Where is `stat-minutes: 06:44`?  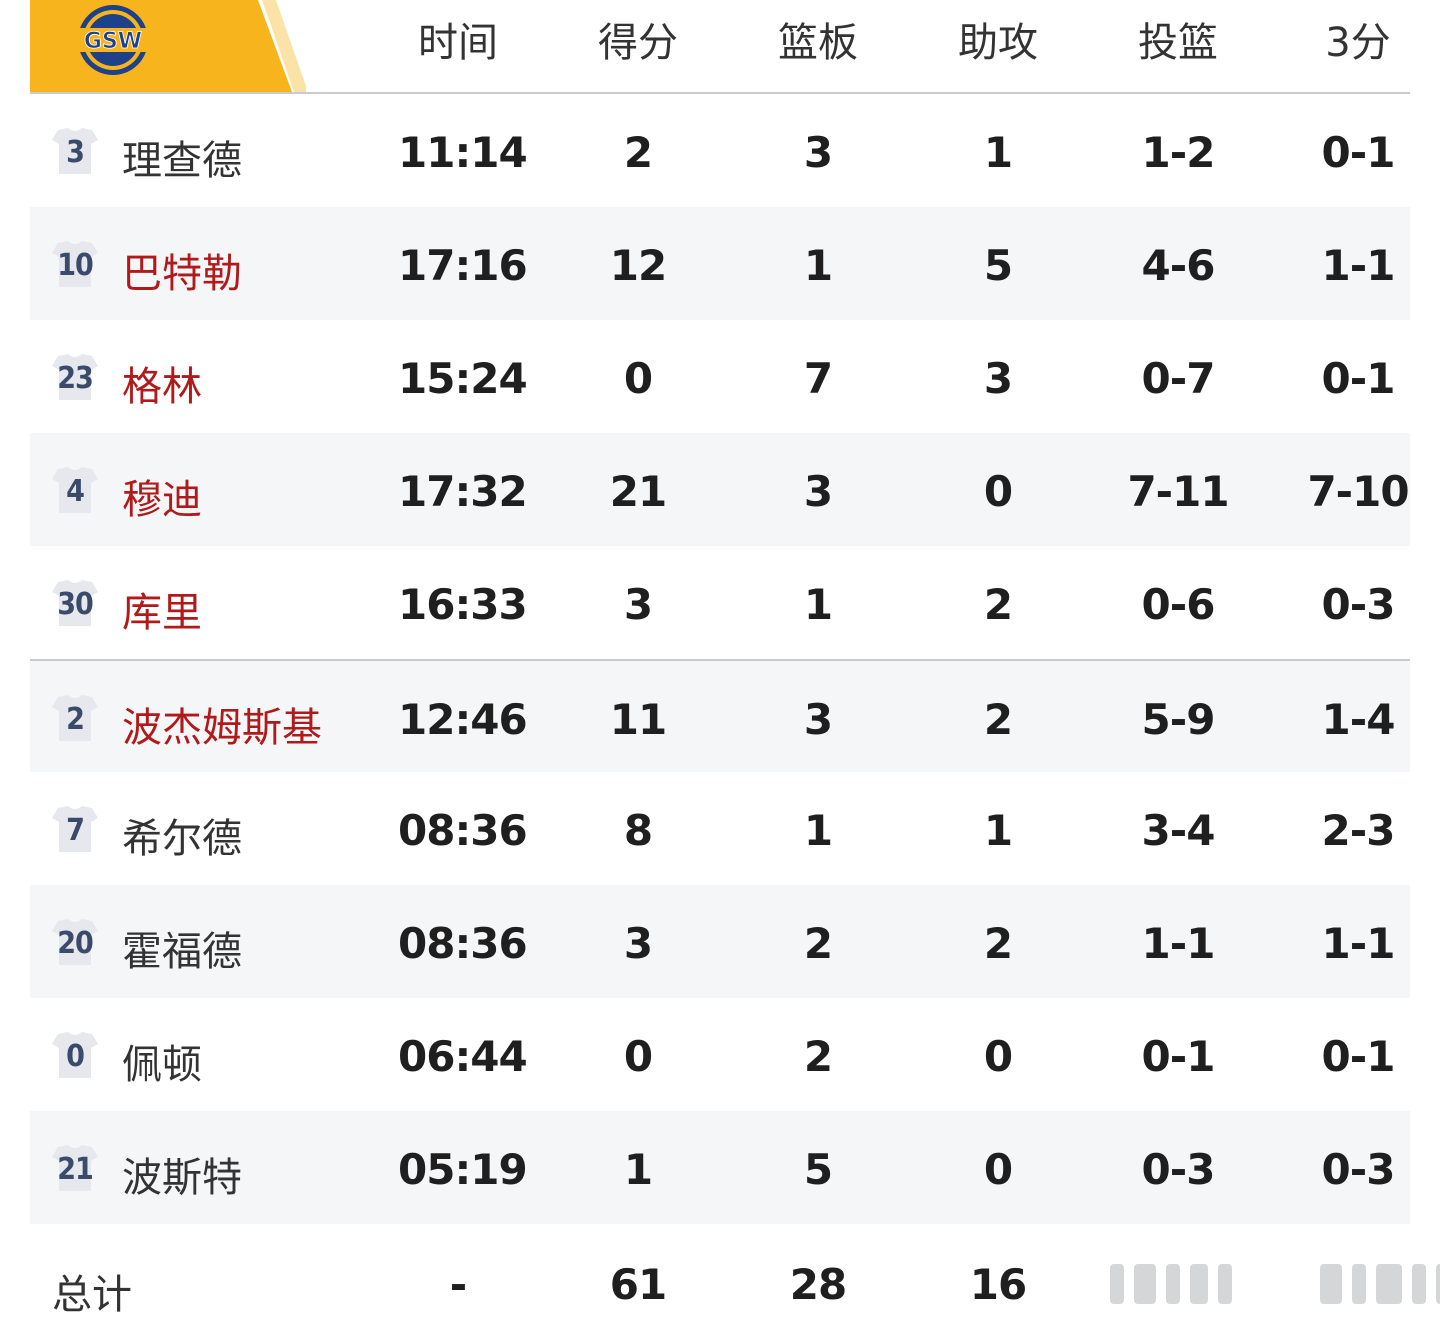 stat-minutes: 06:44 is located at coordinates (463, 1056).